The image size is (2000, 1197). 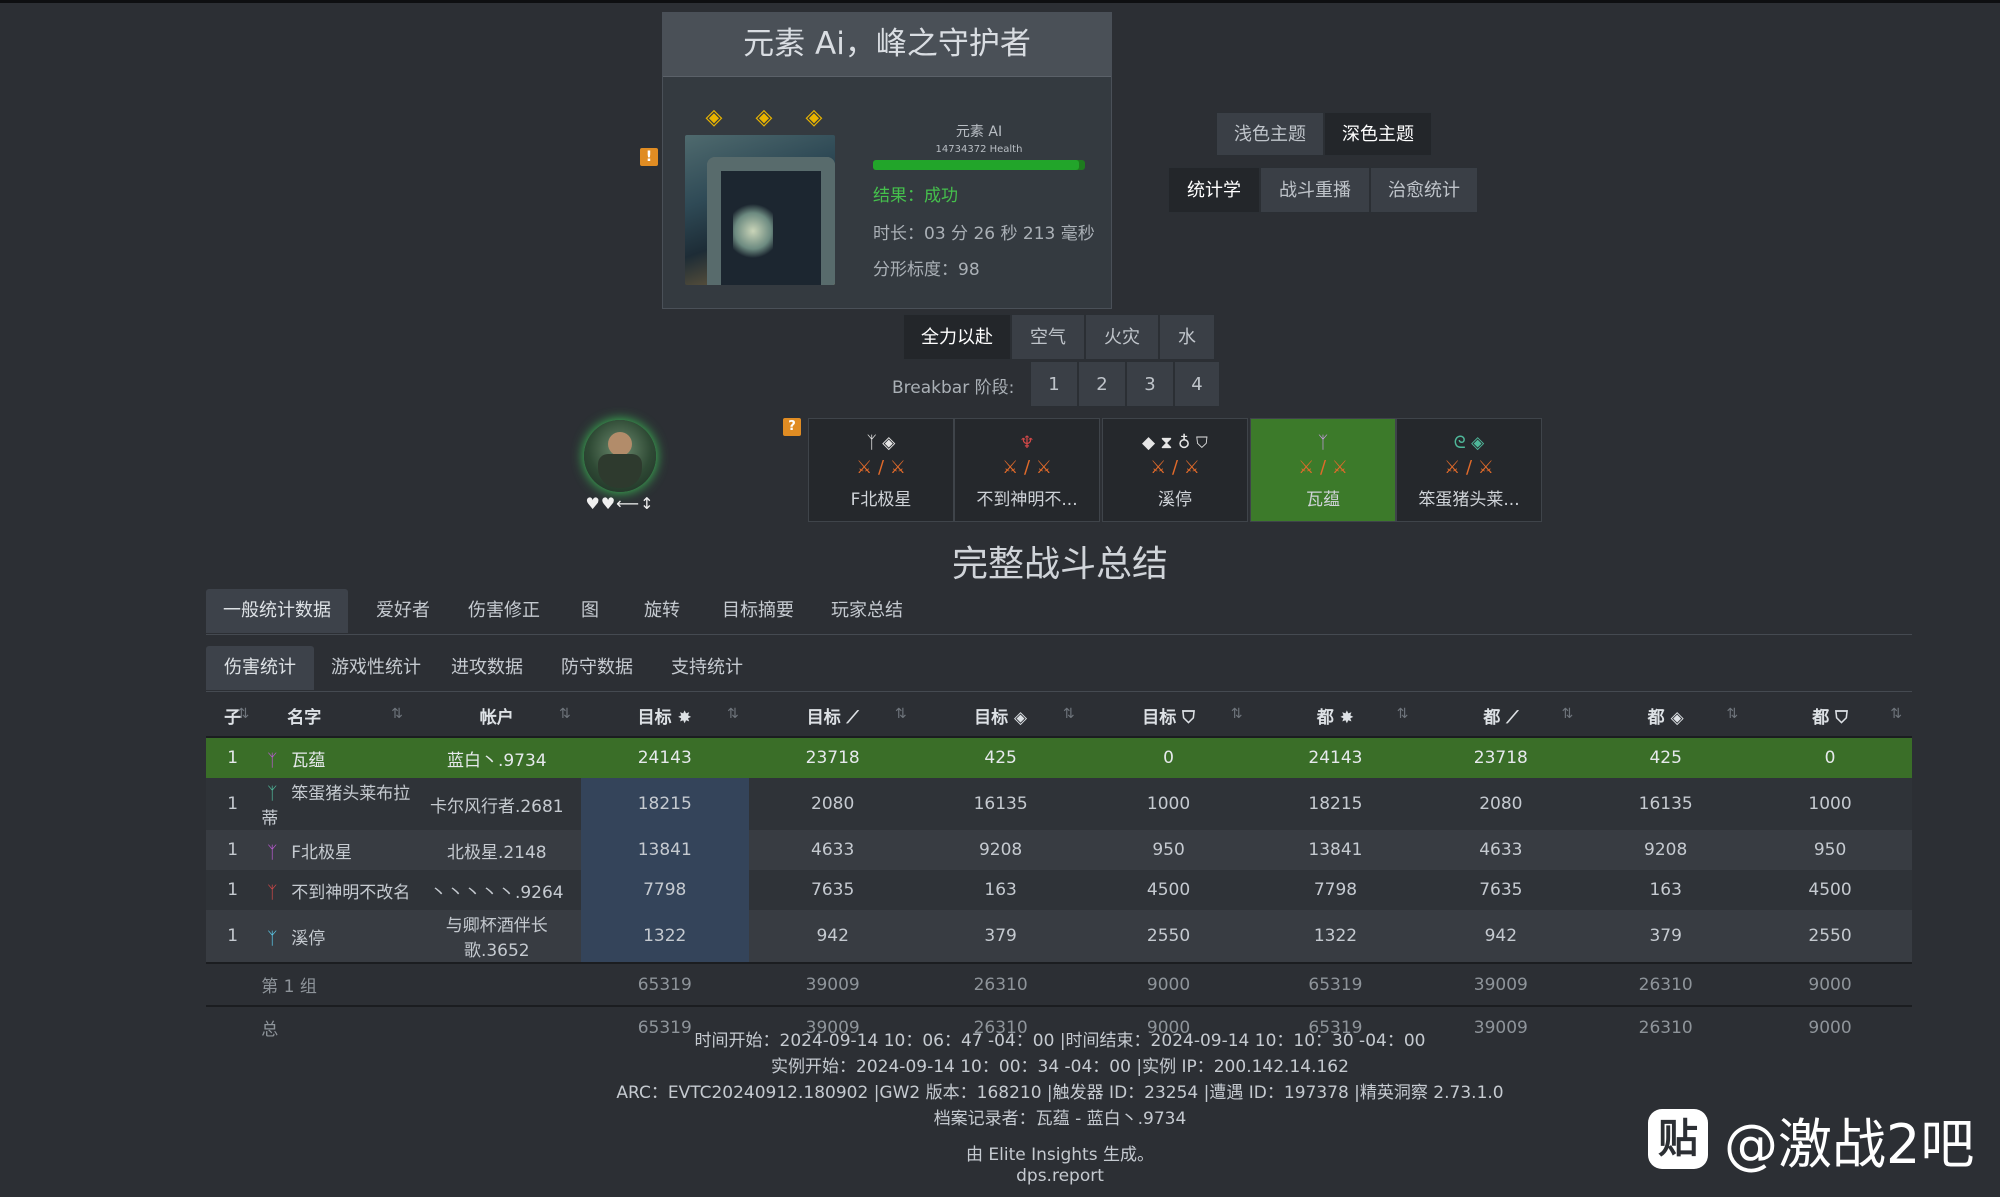 I want to click on col-target-breakbar: 目标 ⛉ ⇅, so click(x=1168, y=716).